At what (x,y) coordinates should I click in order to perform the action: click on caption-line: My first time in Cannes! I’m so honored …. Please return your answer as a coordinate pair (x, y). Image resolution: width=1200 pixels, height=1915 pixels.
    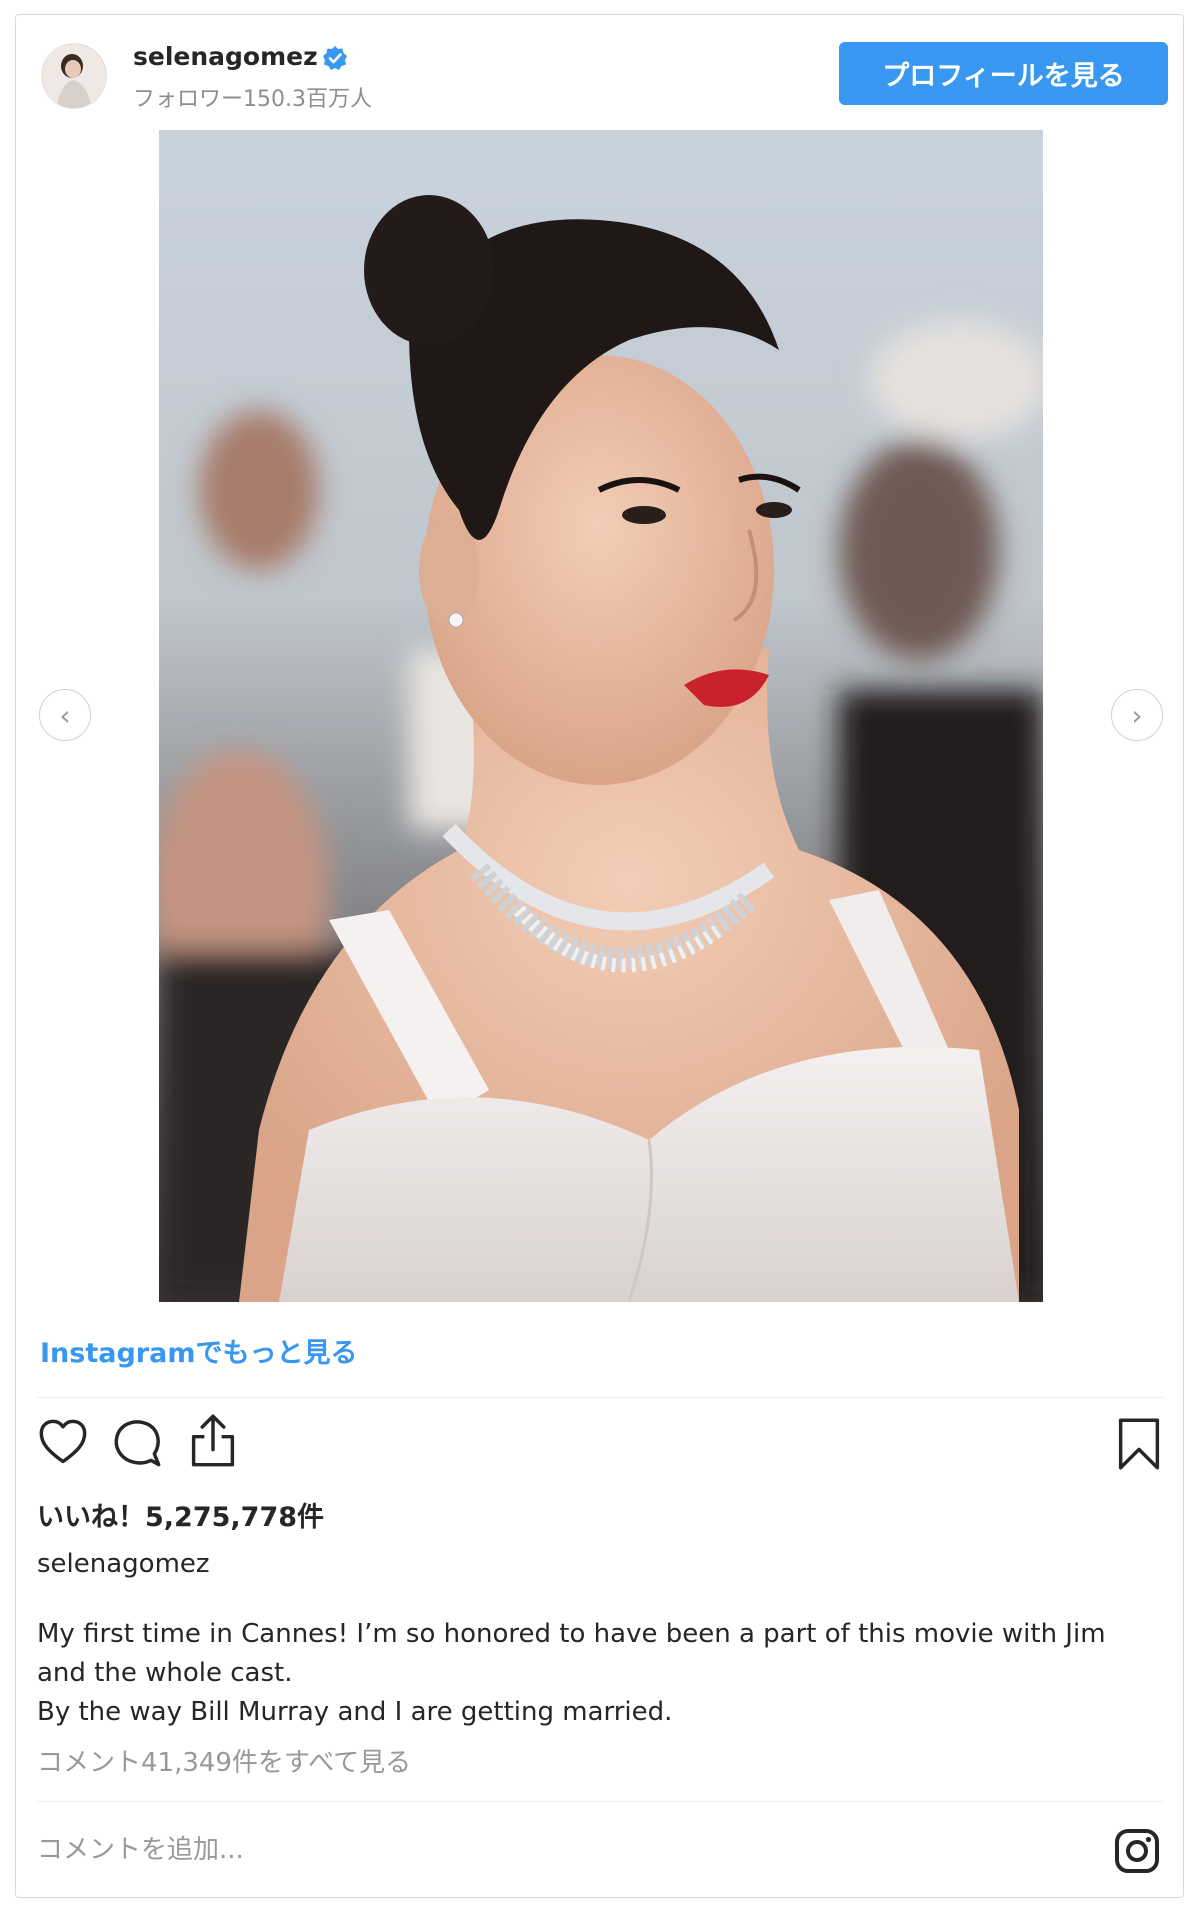
    Looking at the image, I should click on (571, 1634).